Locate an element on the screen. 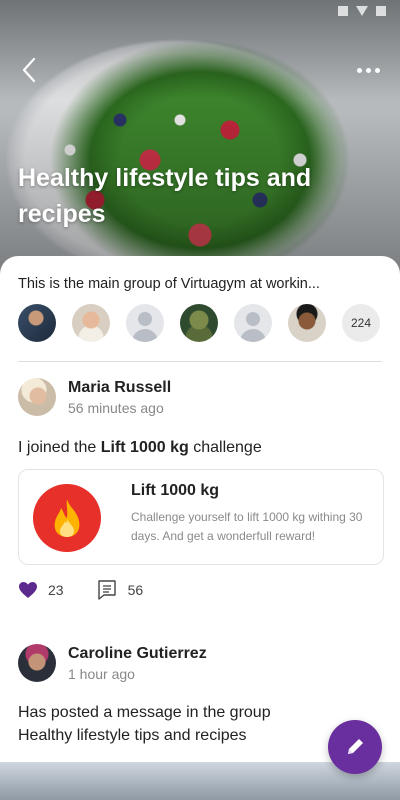 The width and height of the screenshot is (400, 800). post-actions: 23 56 is located at coordinates (80, 590).